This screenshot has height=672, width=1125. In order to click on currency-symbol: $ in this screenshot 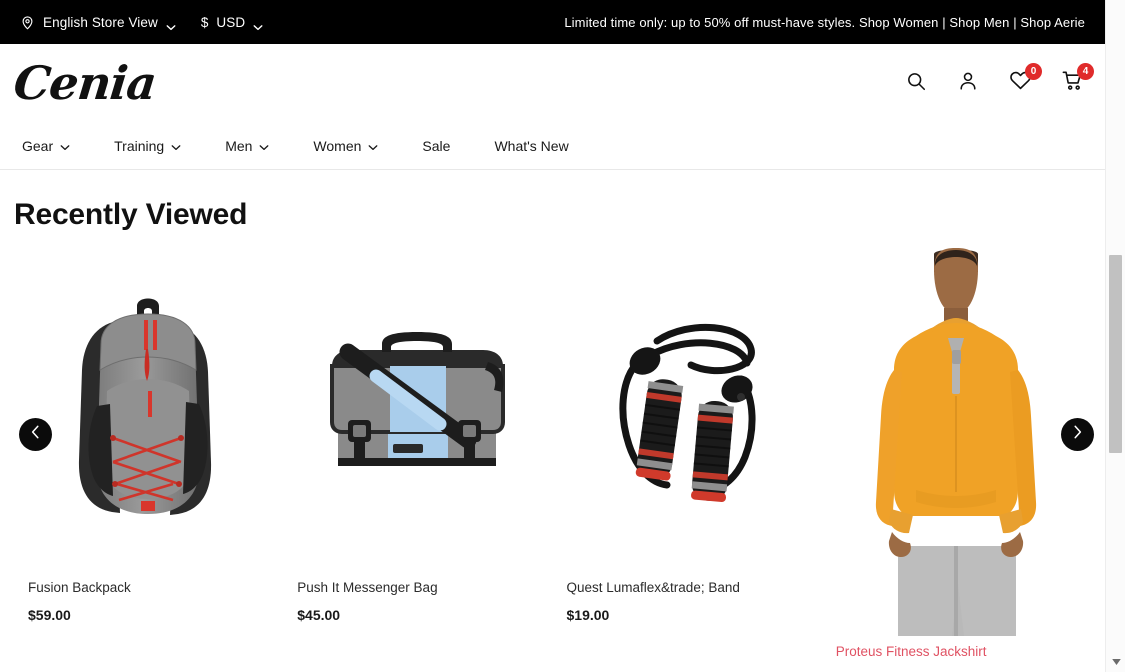, I will do `click(204, 22)`.